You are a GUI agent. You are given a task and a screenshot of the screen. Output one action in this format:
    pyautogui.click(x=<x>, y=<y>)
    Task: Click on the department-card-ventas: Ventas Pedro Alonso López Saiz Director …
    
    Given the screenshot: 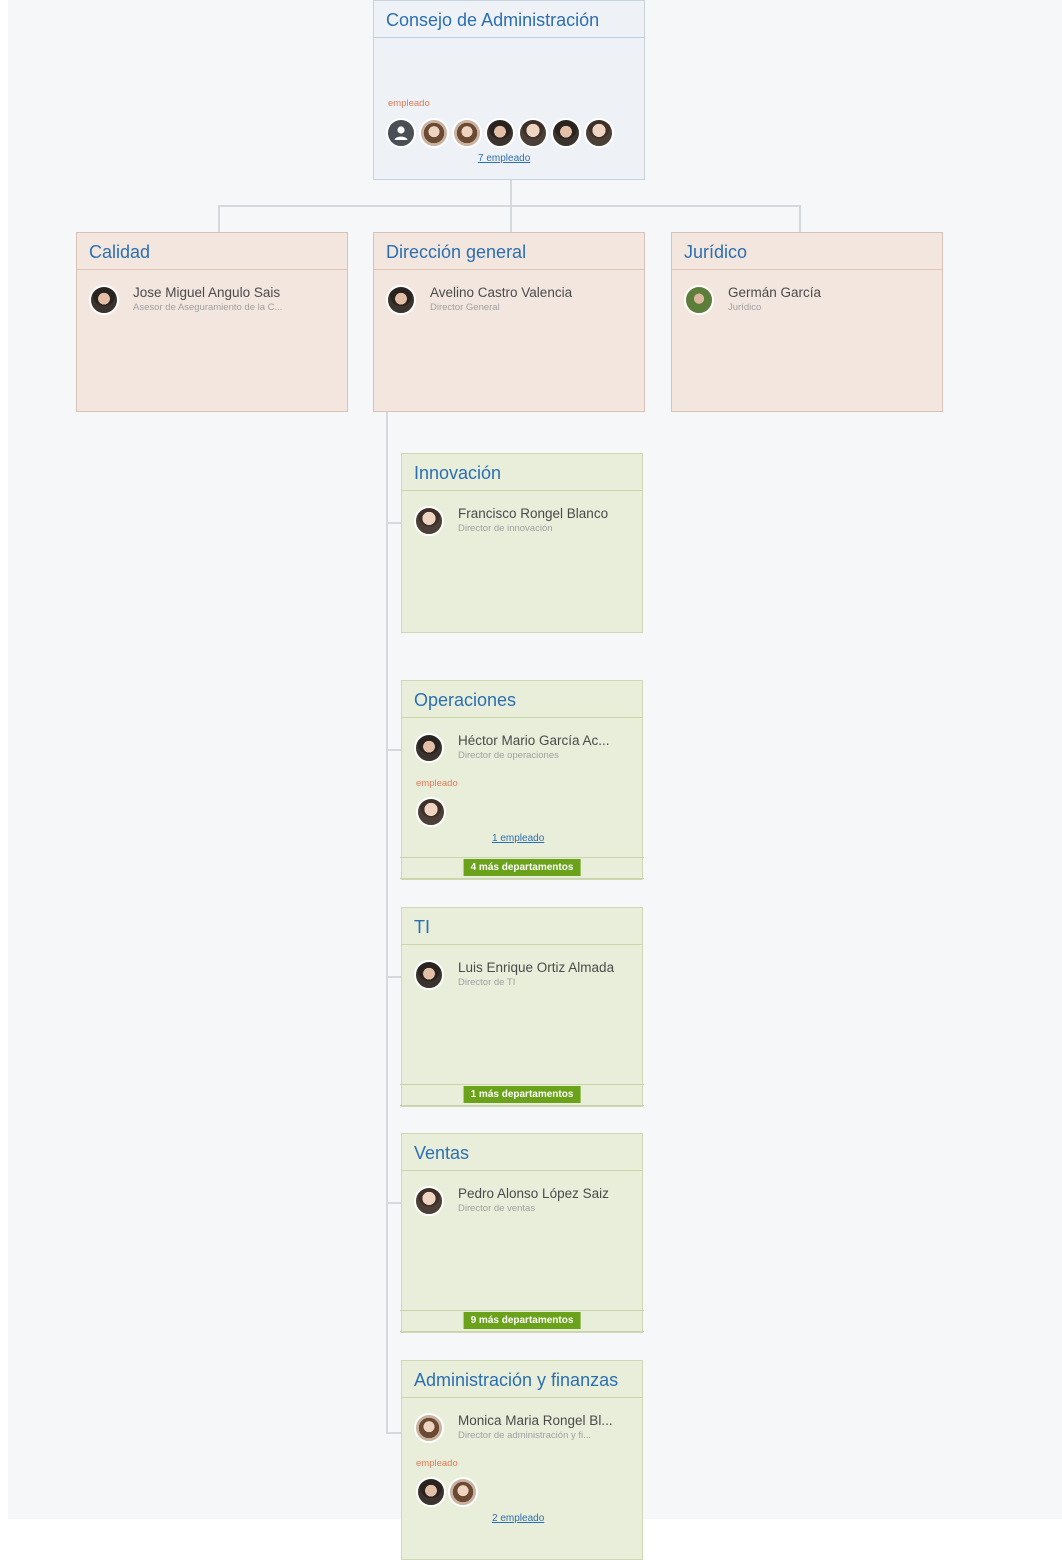 What is the action you would take?
    pyautogui.click(x=522, y=1233)
    